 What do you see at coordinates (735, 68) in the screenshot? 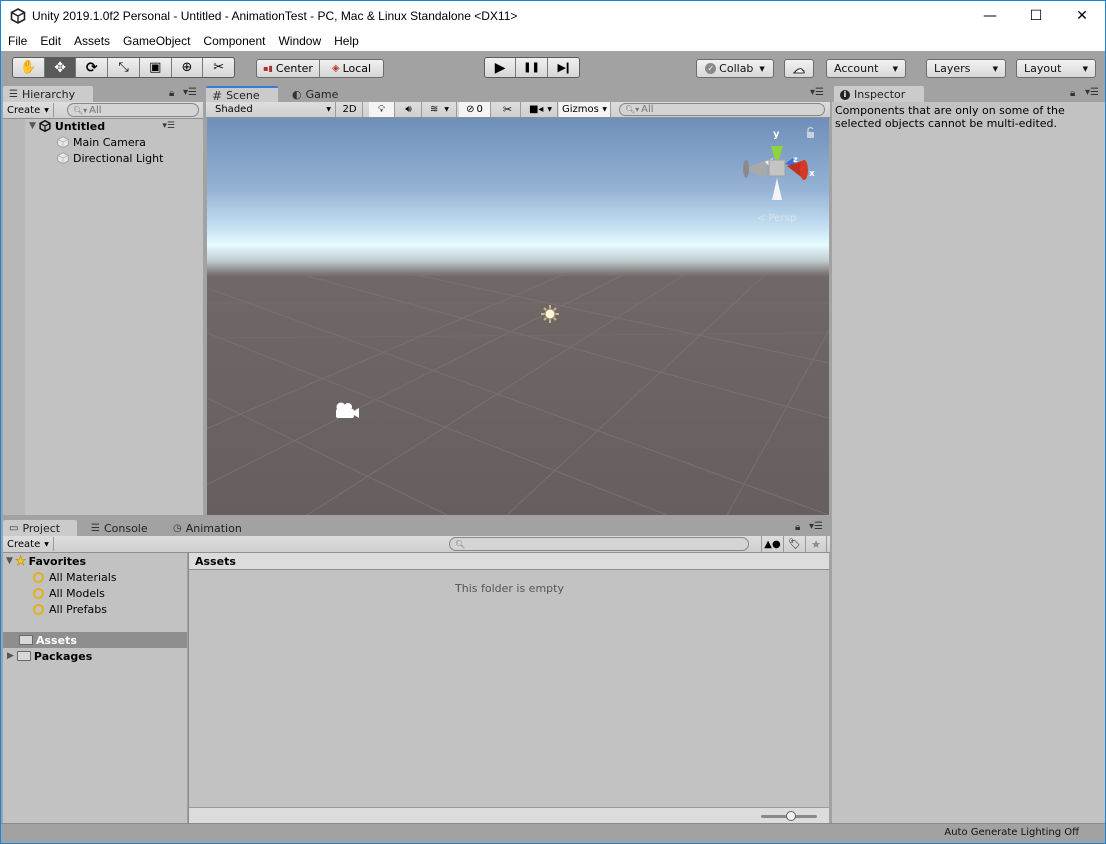
I see `collab-dropdown: ✓ Collab ▼` at bounding box center [735, 68].